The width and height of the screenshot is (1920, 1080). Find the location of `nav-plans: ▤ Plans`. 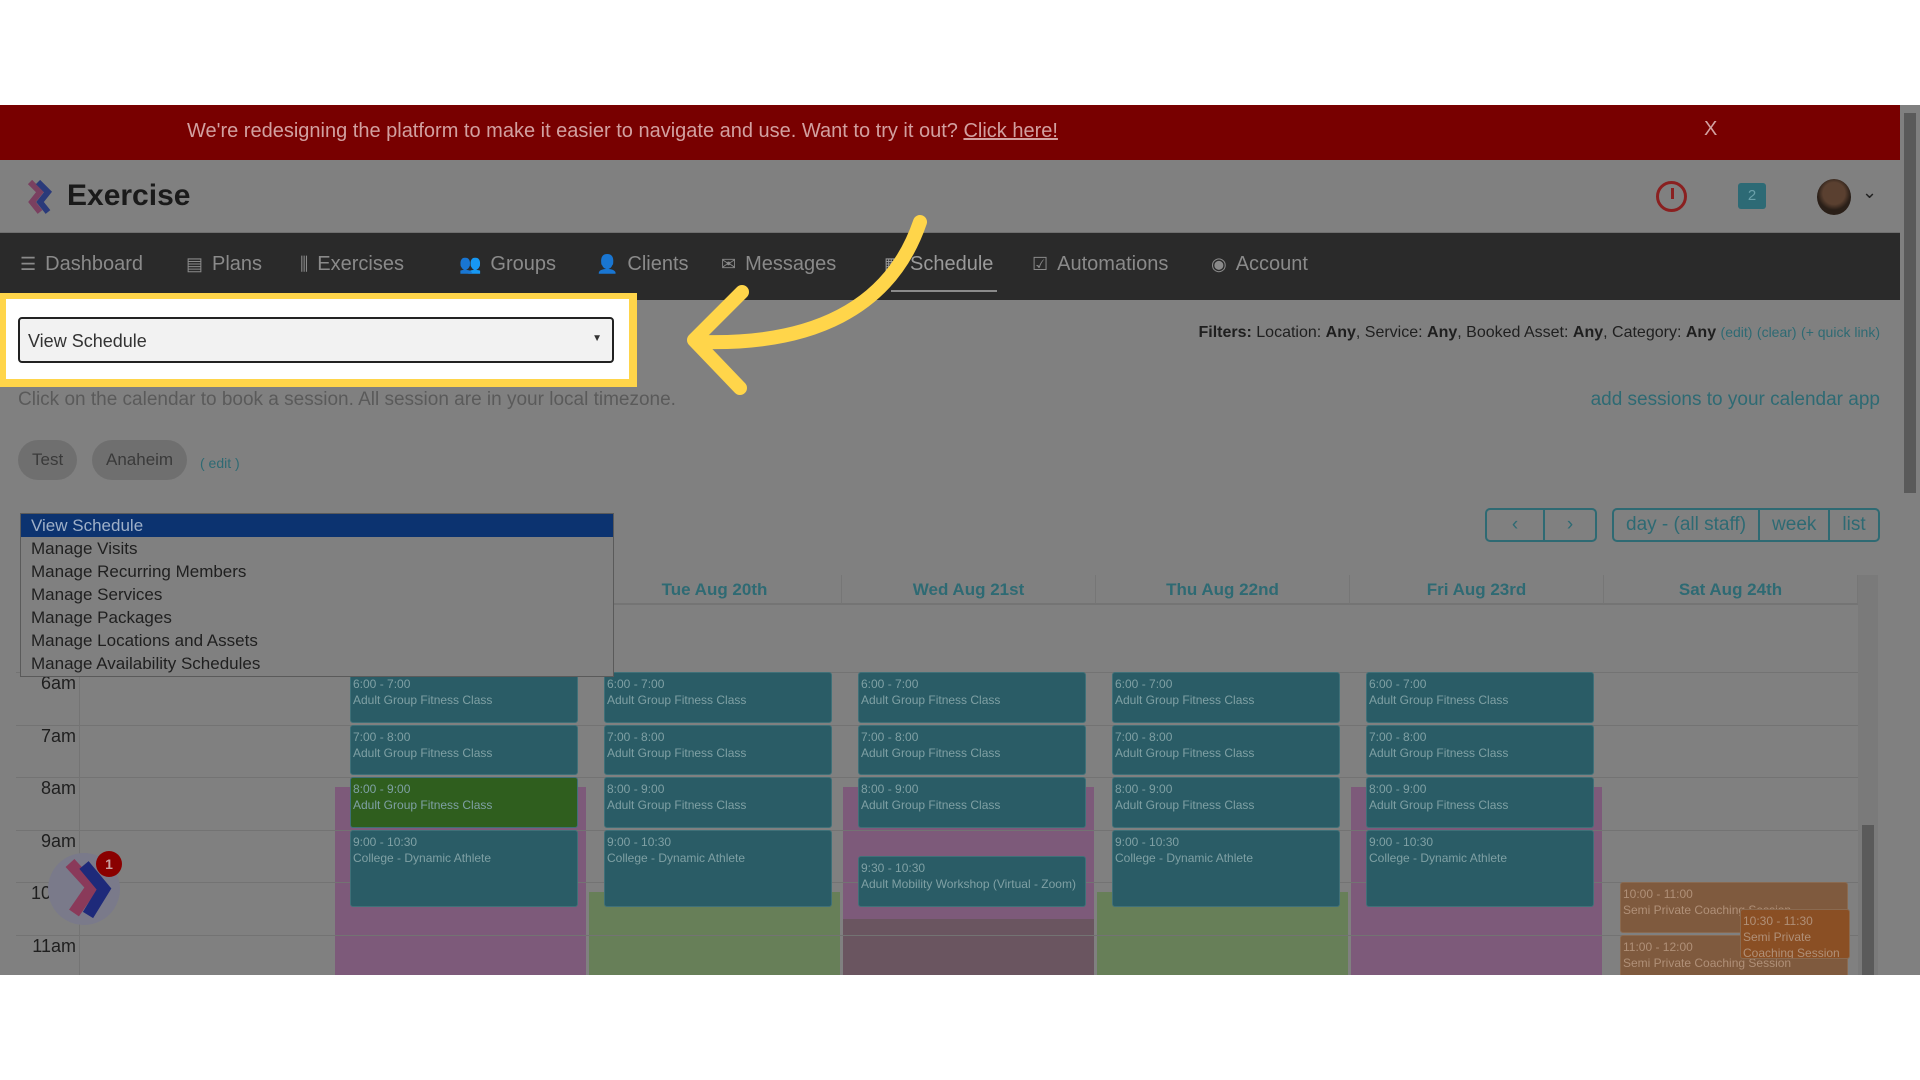

nav-plans: ▤ Plans is located at coordinates (224, 264).